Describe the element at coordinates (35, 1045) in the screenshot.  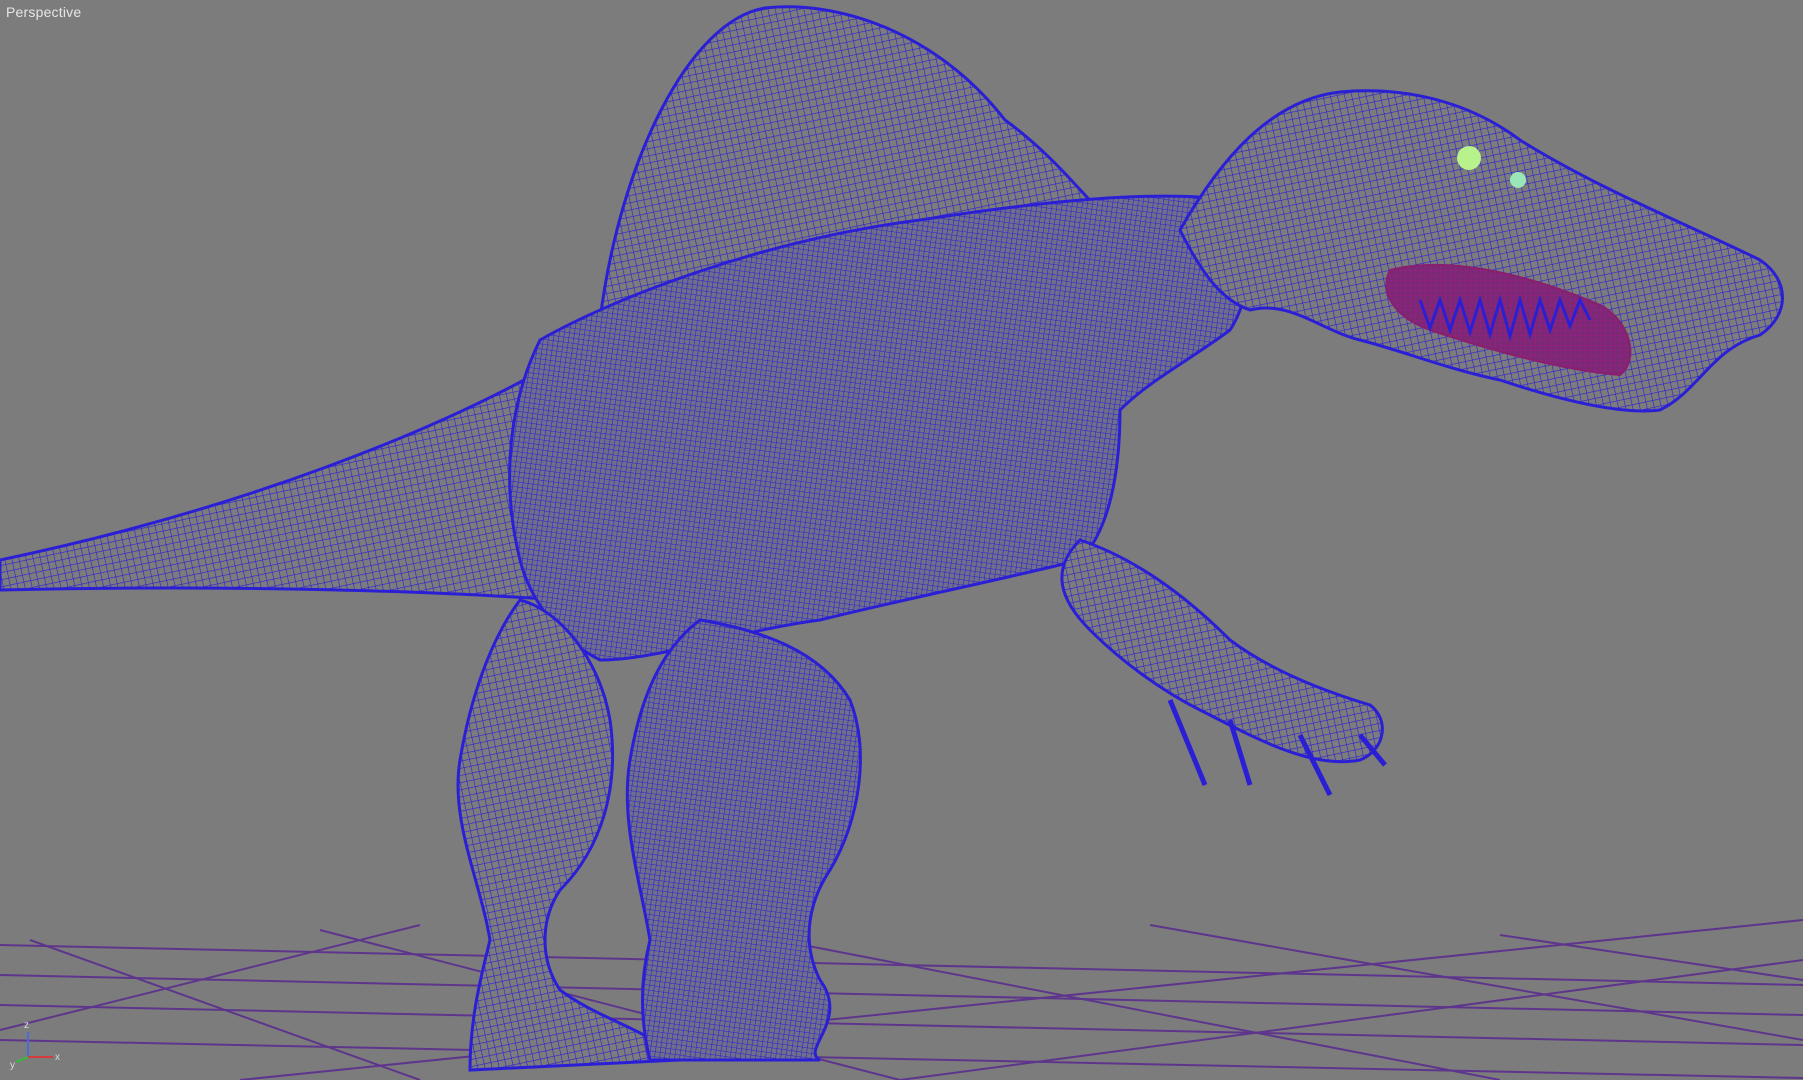
I see `axis-tripod: z x y` at that location.